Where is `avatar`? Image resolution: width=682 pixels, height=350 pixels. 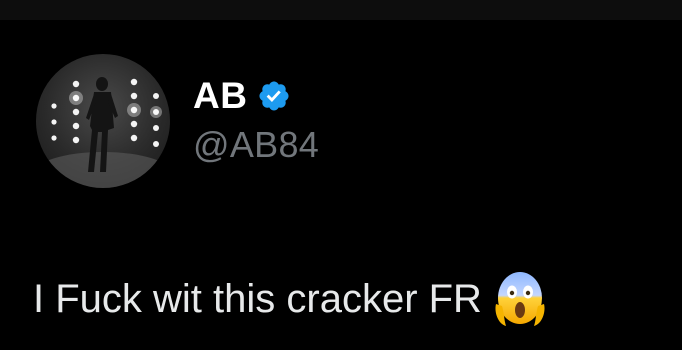
avatar is located at coordinates (103, 121).